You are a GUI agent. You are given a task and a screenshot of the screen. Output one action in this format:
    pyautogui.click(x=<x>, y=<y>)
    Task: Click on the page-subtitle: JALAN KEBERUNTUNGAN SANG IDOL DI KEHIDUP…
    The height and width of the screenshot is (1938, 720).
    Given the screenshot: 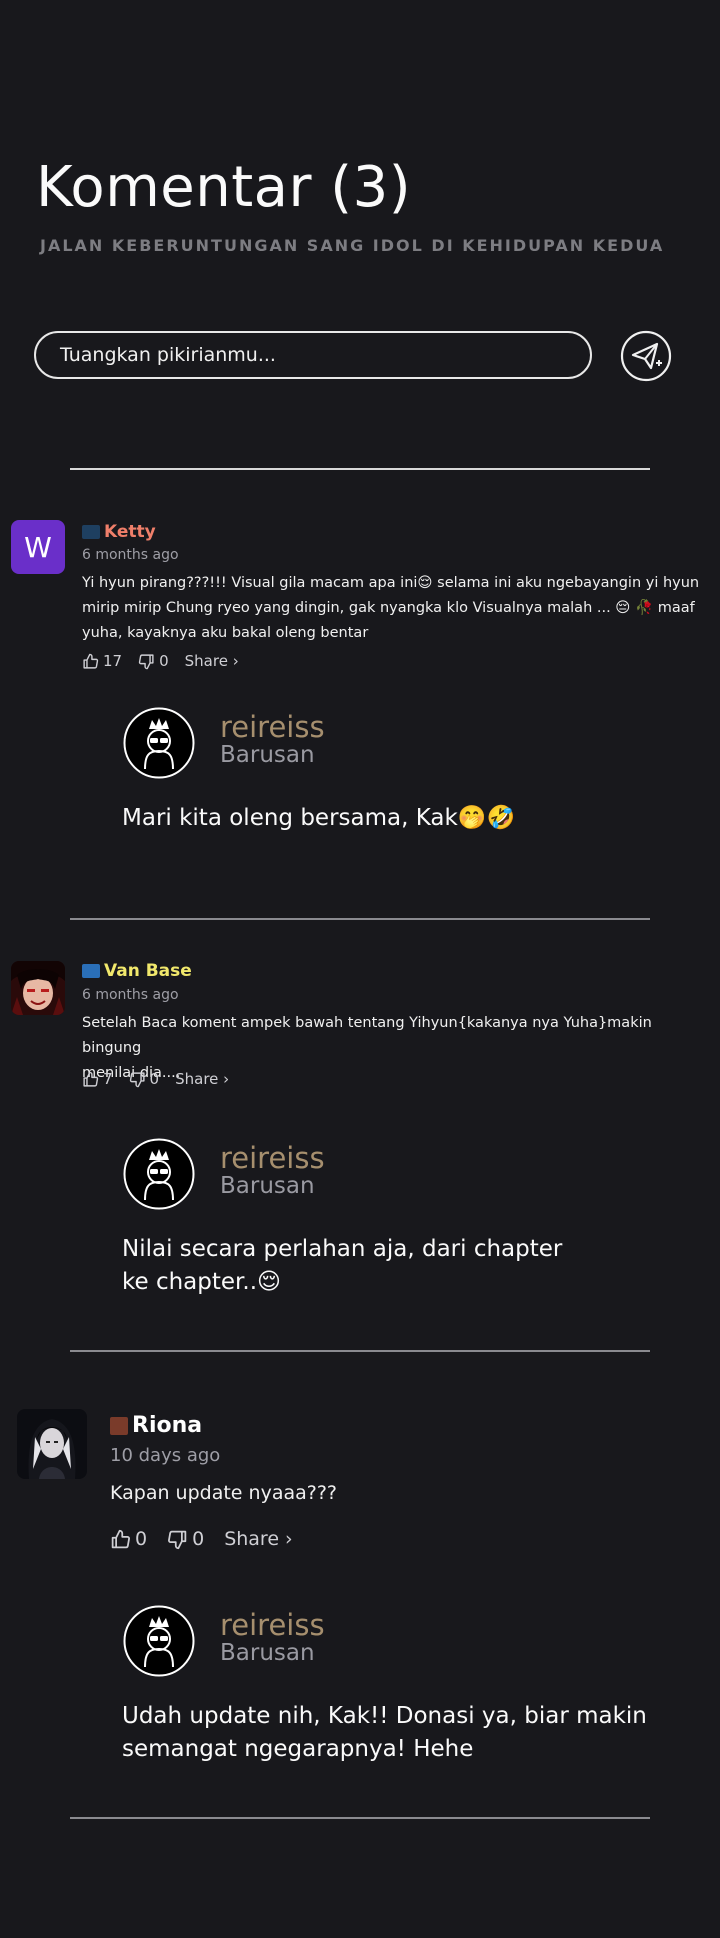 What is the action you would take?
    pyautogui.click(x=352, y=245)
    